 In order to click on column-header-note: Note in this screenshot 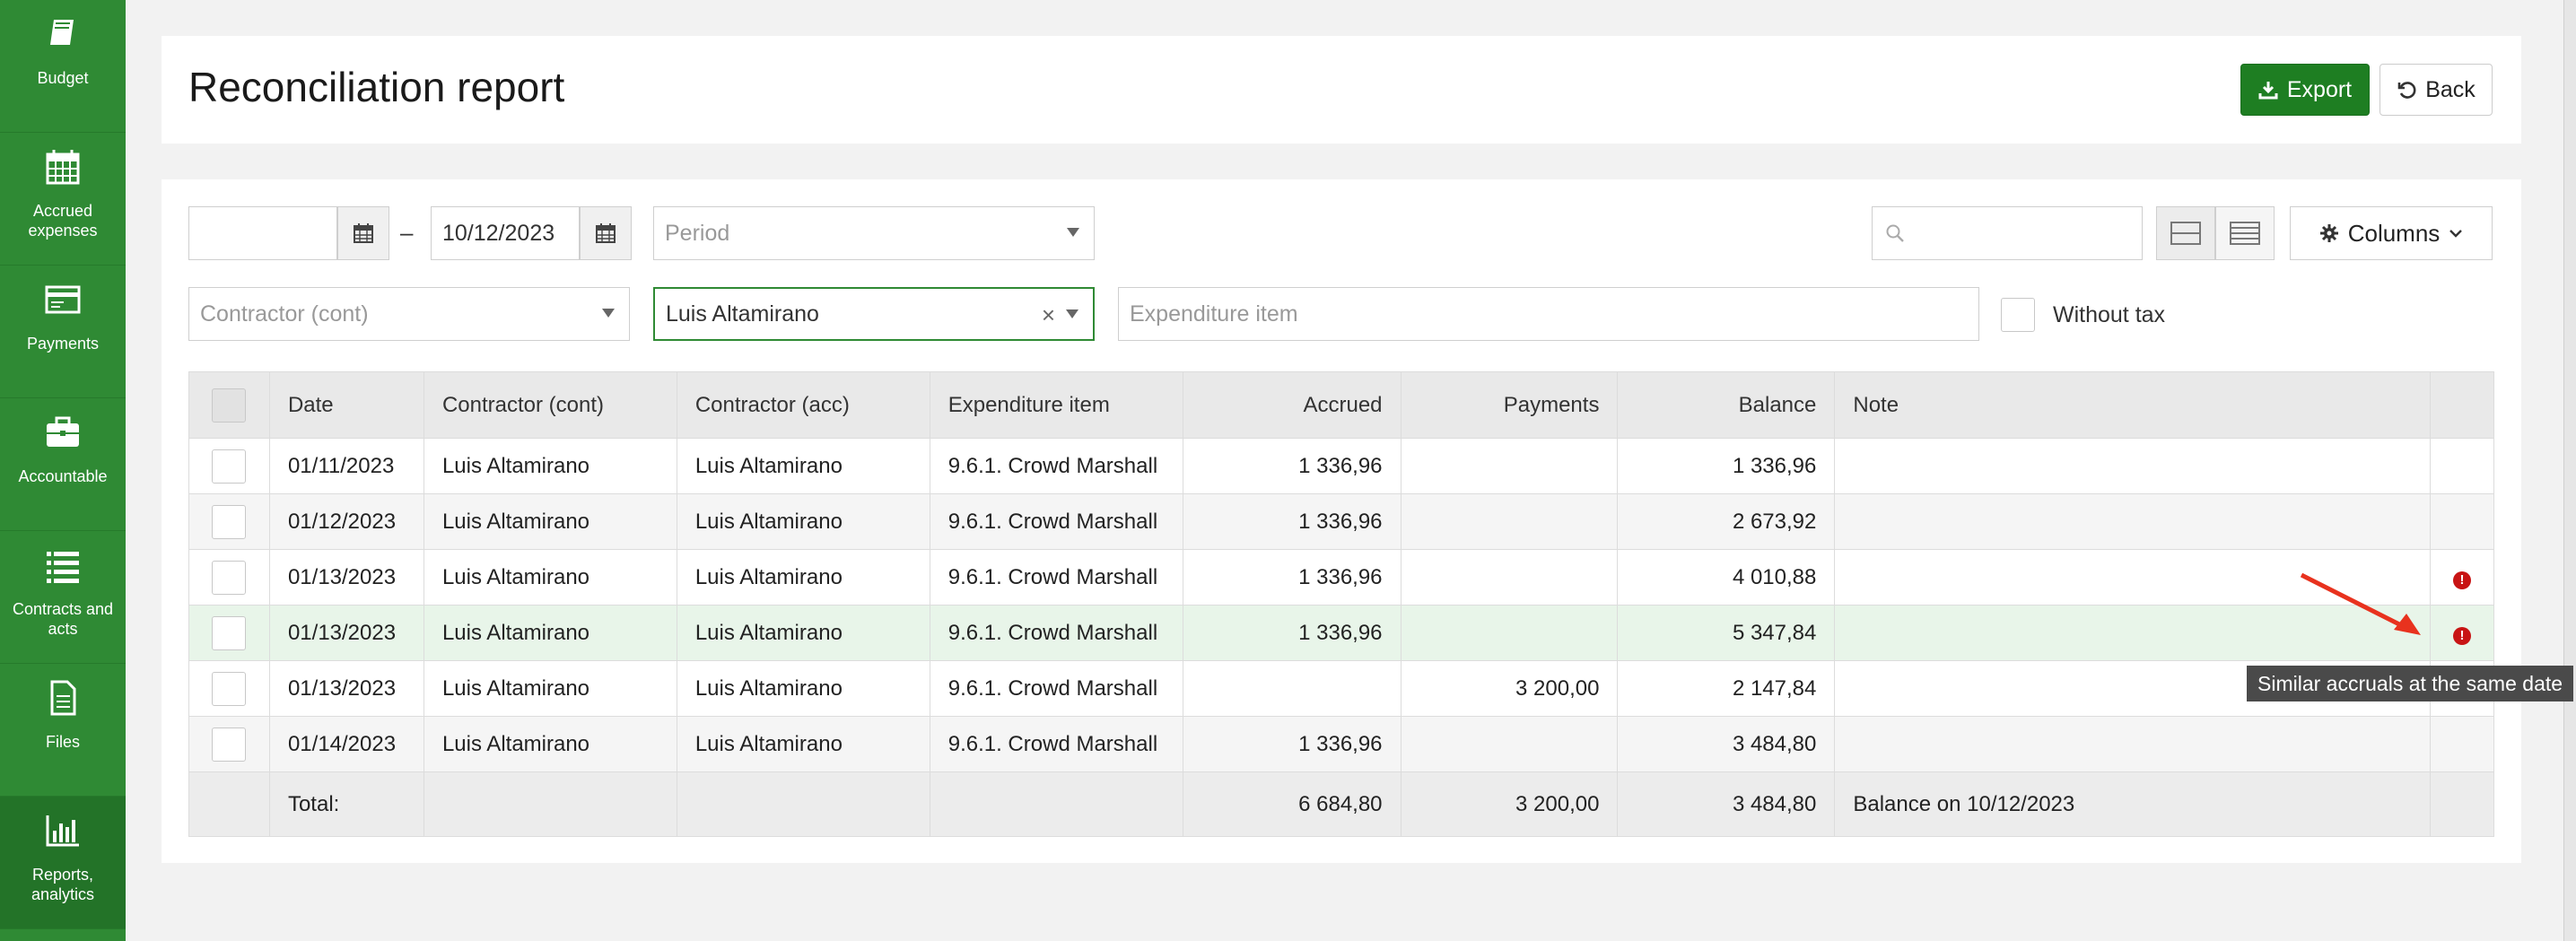, I will do `click(2132, 405)`.